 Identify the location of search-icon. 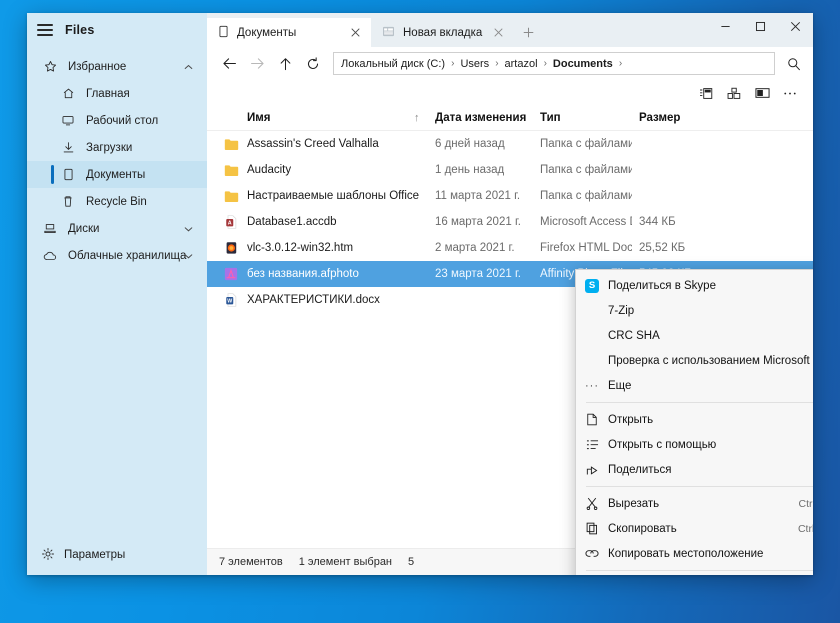
(794, 63).